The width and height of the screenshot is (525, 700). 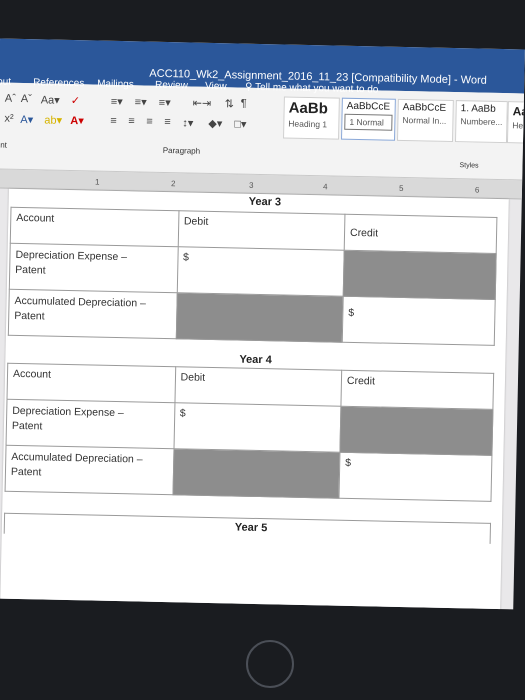 I want to click on align-right-icon: ≡, so click(x=149, y=122).